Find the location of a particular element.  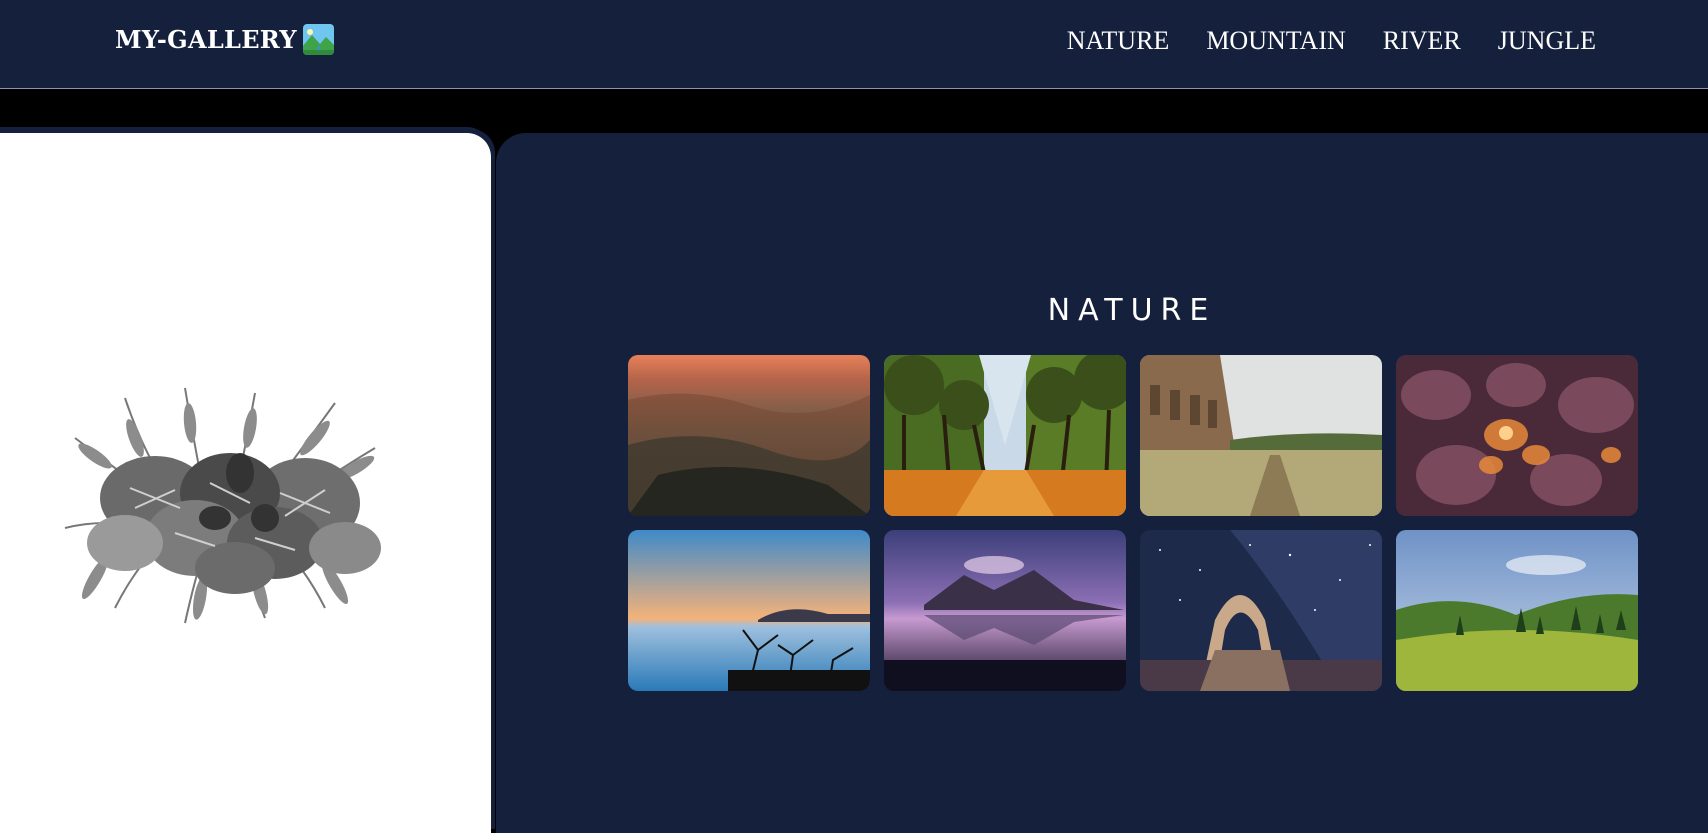

tropical-leaves-image is located at coordinates (222, 505).